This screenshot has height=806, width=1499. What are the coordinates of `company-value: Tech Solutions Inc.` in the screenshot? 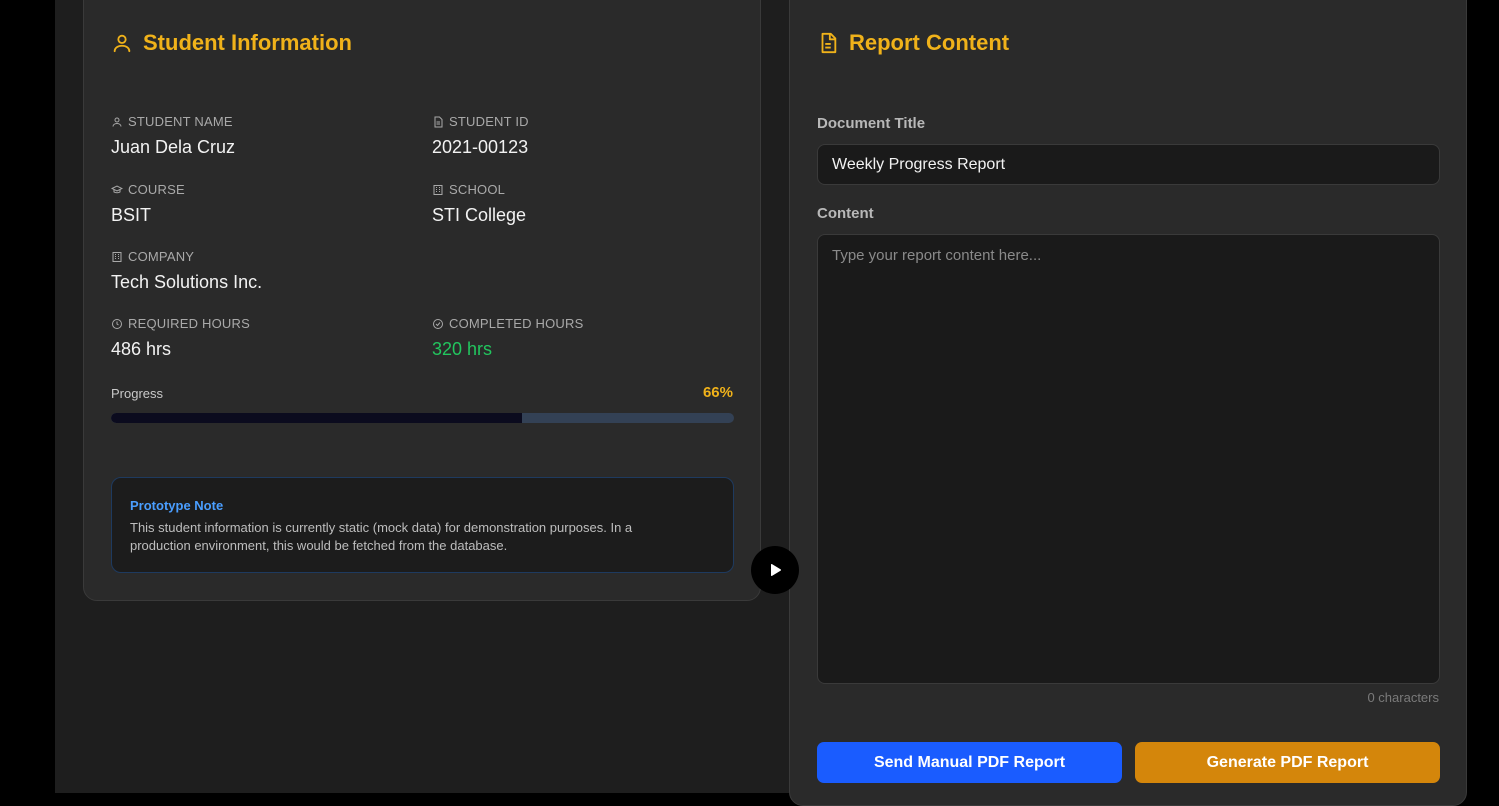 It's located at (187, 282).